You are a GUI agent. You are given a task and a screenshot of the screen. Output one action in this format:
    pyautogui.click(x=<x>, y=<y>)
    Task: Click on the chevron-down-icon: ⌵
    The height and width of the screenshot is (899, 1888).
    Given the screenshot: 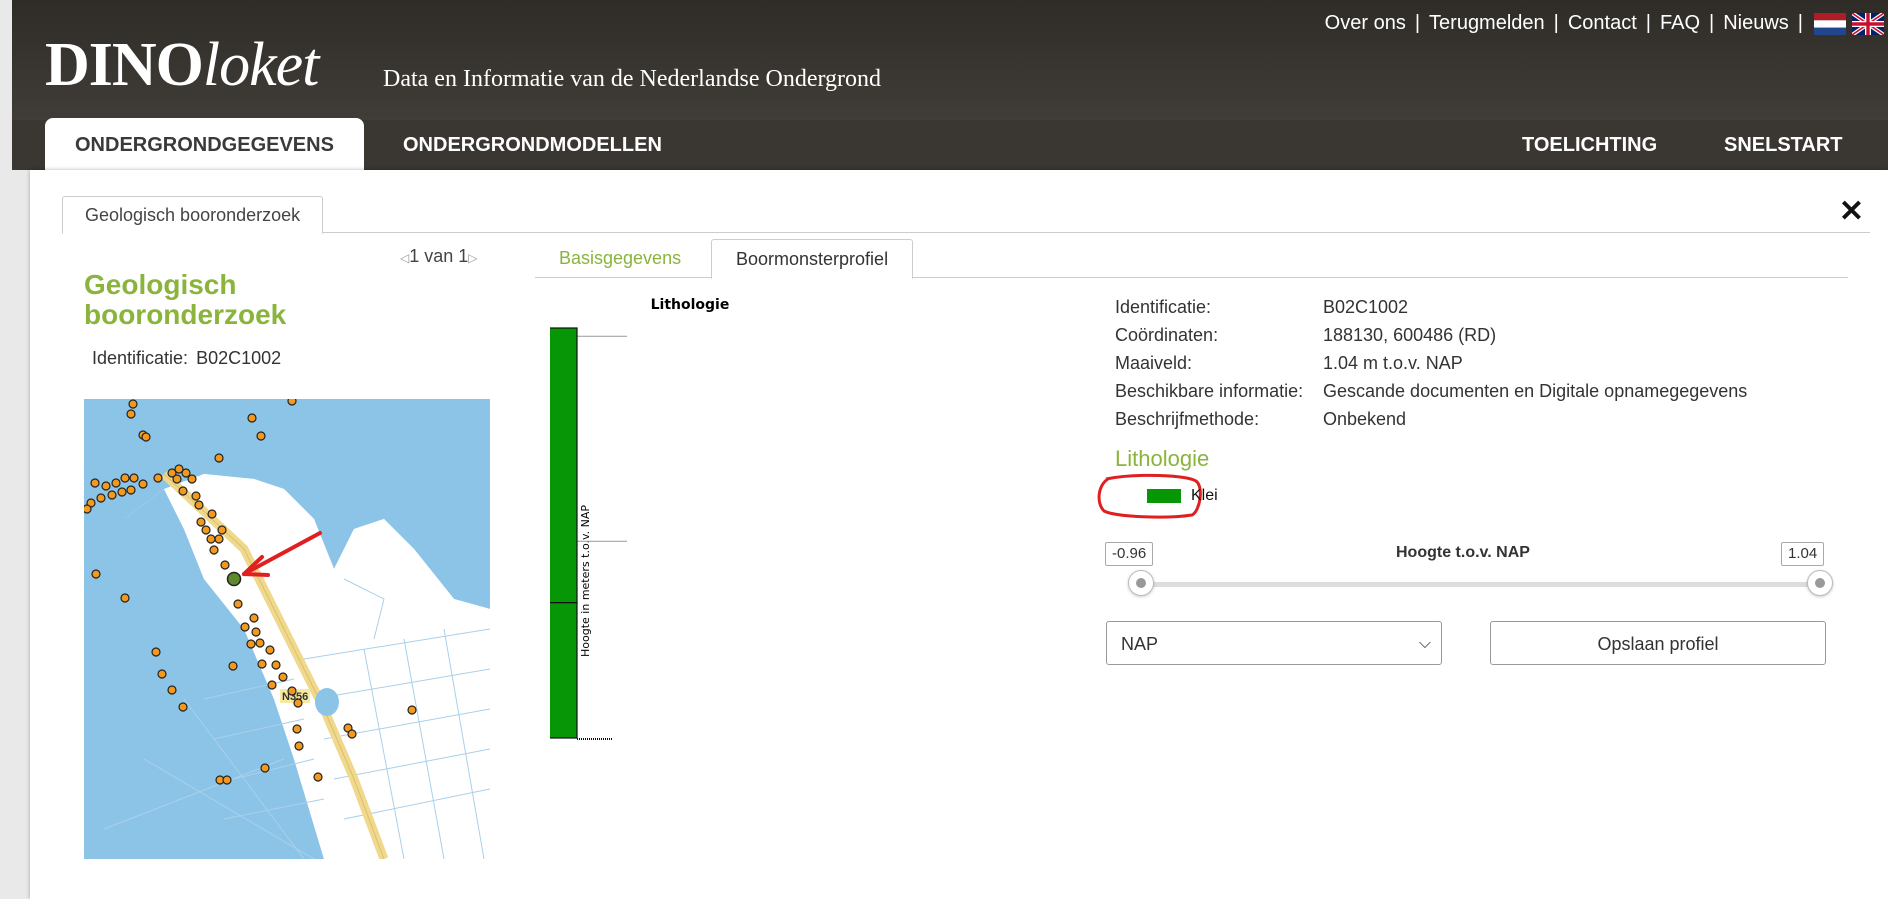 What is the action you would take?
    pyautogui.click(x=1424, y=643)
    